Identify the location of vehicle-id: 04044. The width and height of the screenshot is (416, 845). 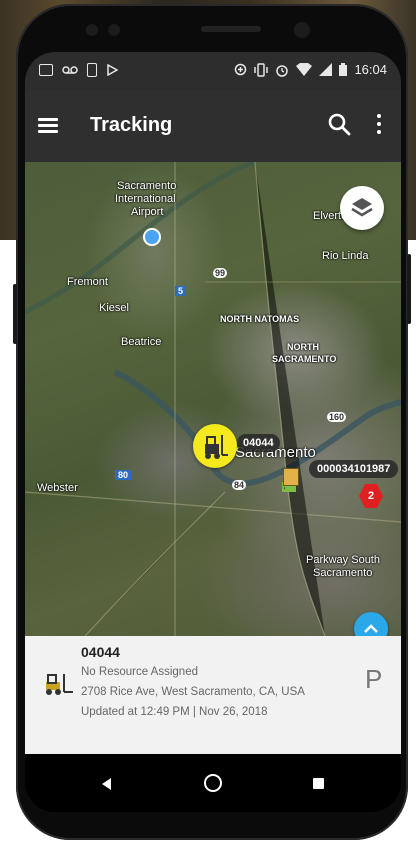
(100, 652).